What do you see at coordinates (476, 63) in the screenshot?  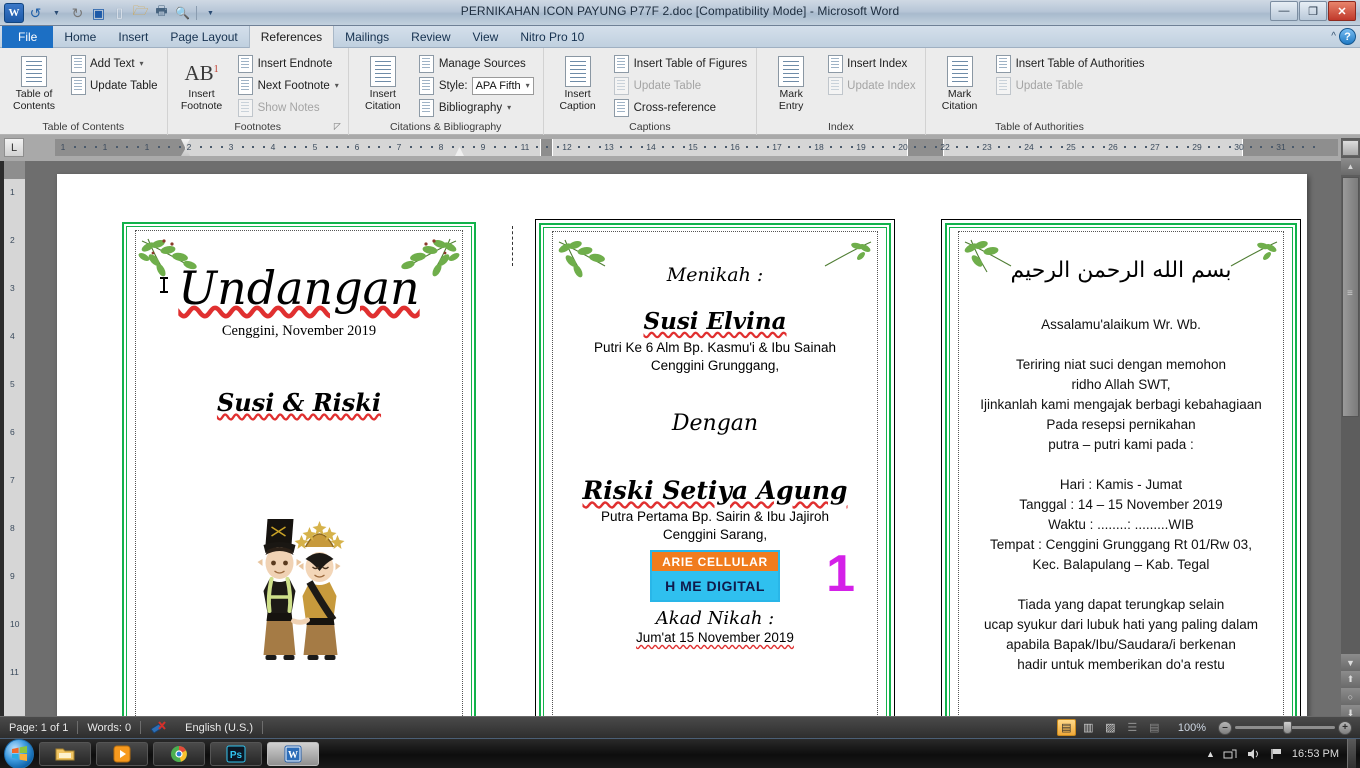 I see `ribbon-command-manage-sources: Manage Sources` at bounding box center [476, 63].